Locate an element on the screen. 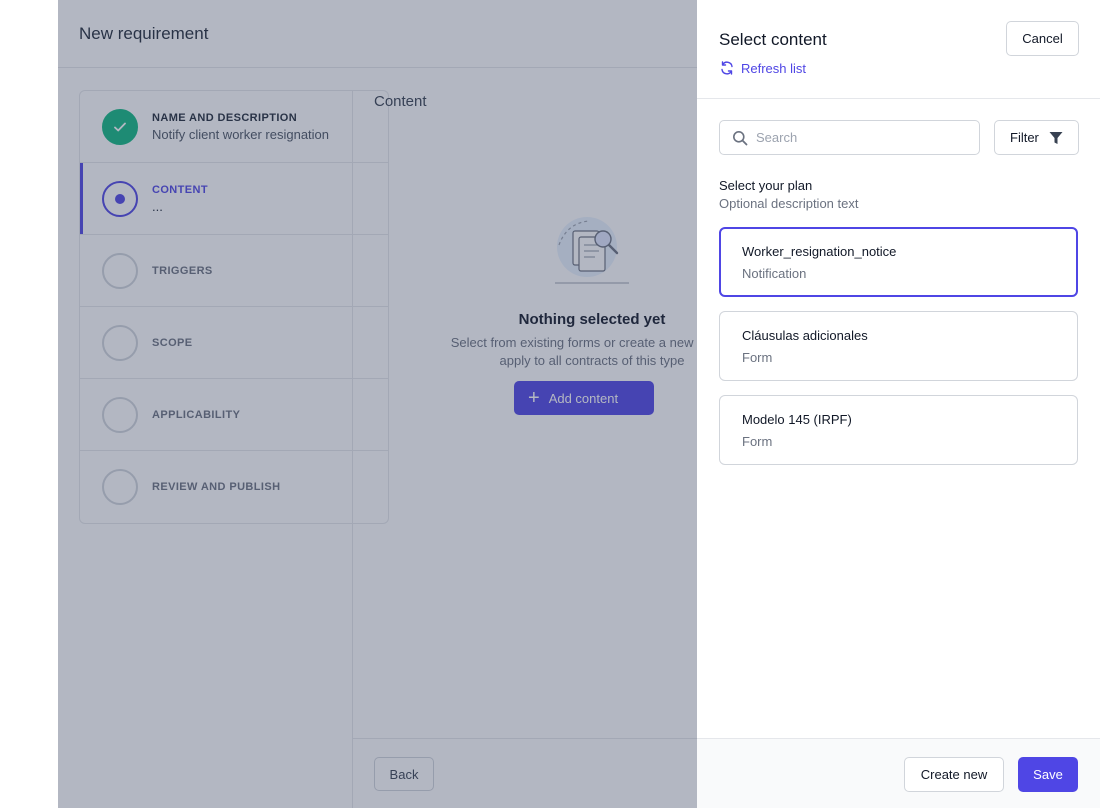  add-content-button: + Add content is located at coordinates (584, 398).